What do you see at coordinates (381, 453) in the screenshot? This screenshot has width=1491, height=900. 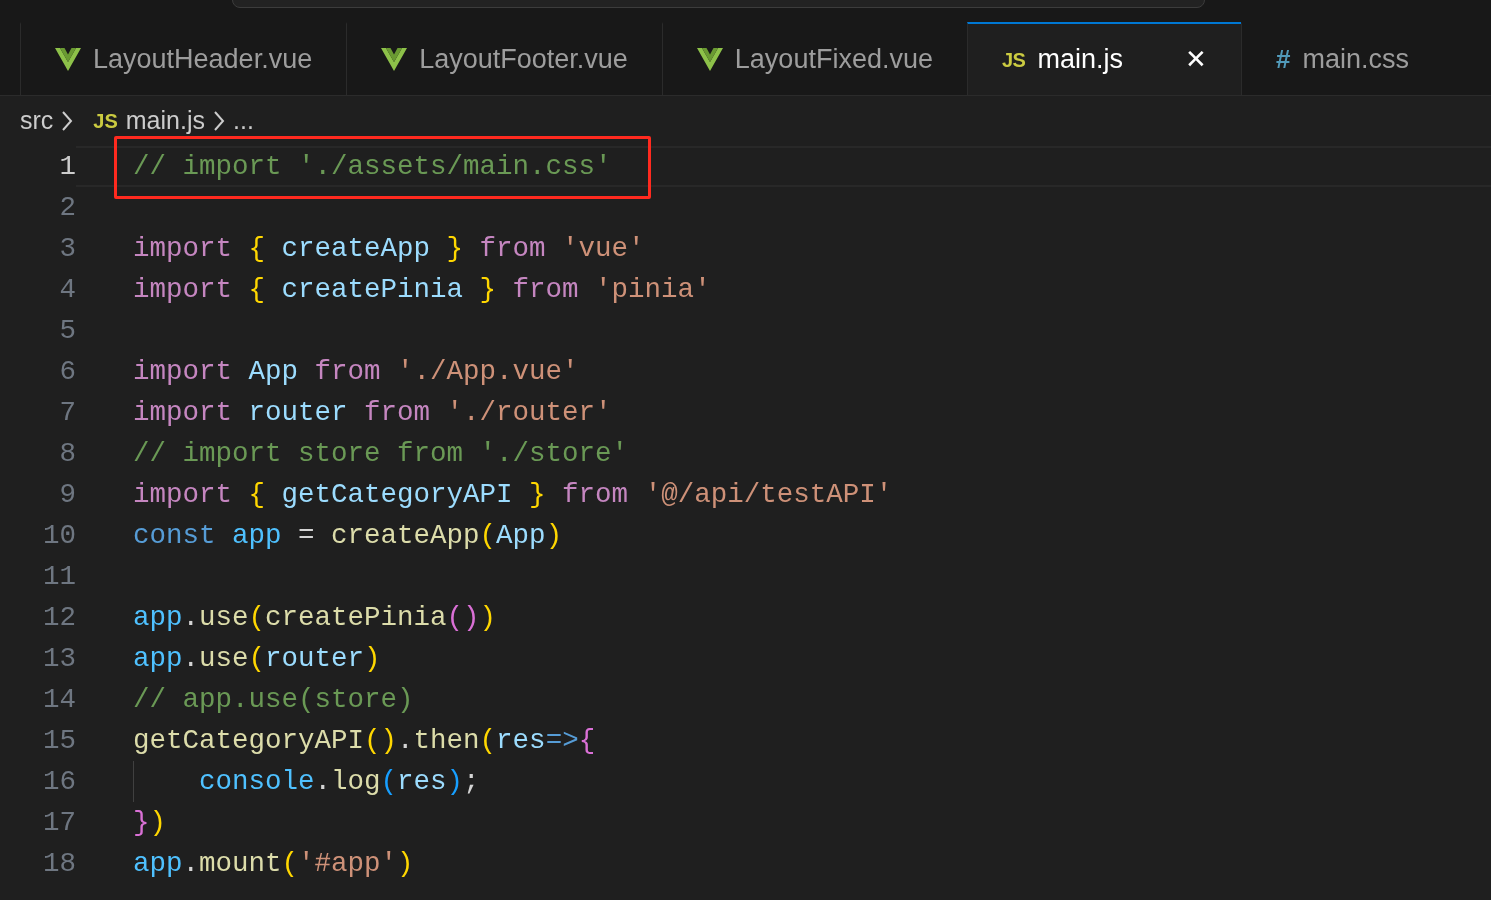 I see `code-line: // import store from './store'` at bounding box center [381, 453].